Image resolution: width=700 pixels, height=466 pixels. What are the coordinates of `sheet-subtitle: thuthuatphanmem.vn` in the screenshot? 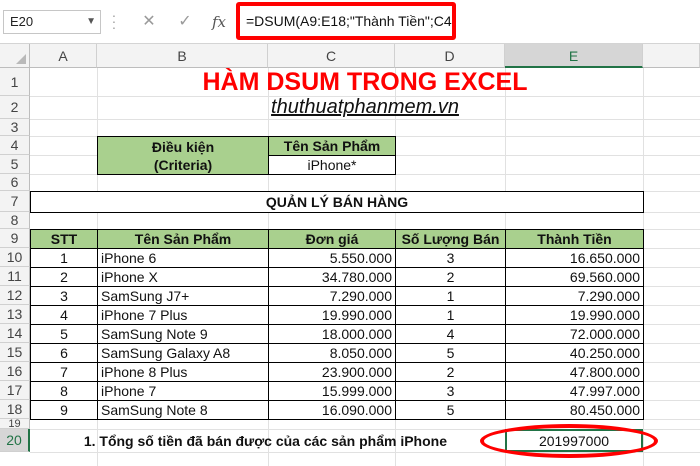 It's located at (365, 107).